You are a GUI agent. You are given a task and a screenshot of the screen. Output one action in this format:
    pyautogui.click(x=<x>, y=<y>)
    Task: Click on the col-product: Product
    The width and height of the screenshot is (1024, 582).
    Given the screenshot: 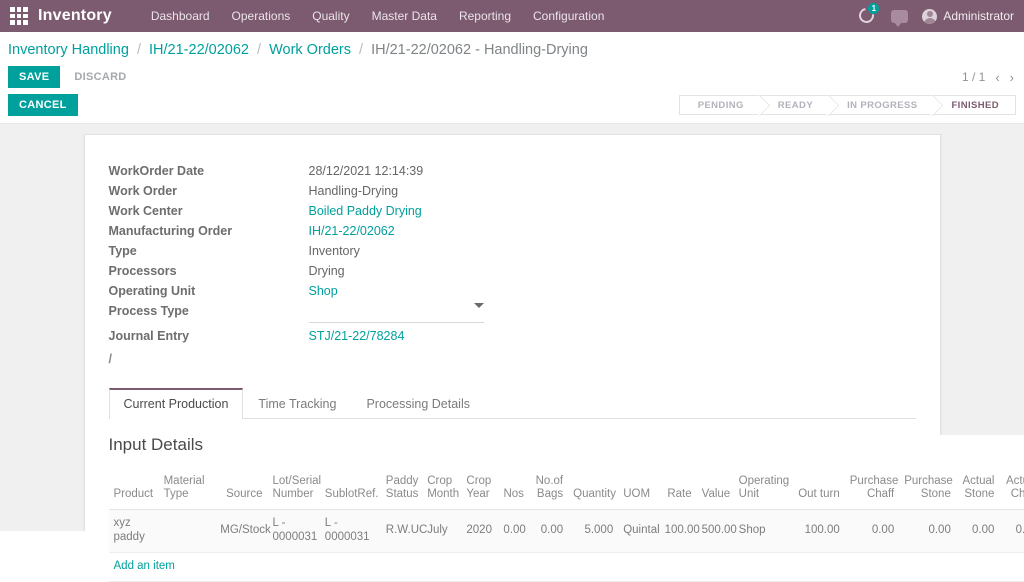 What is the action you would take?
    pyautogui.click(x=134, y=490)
    